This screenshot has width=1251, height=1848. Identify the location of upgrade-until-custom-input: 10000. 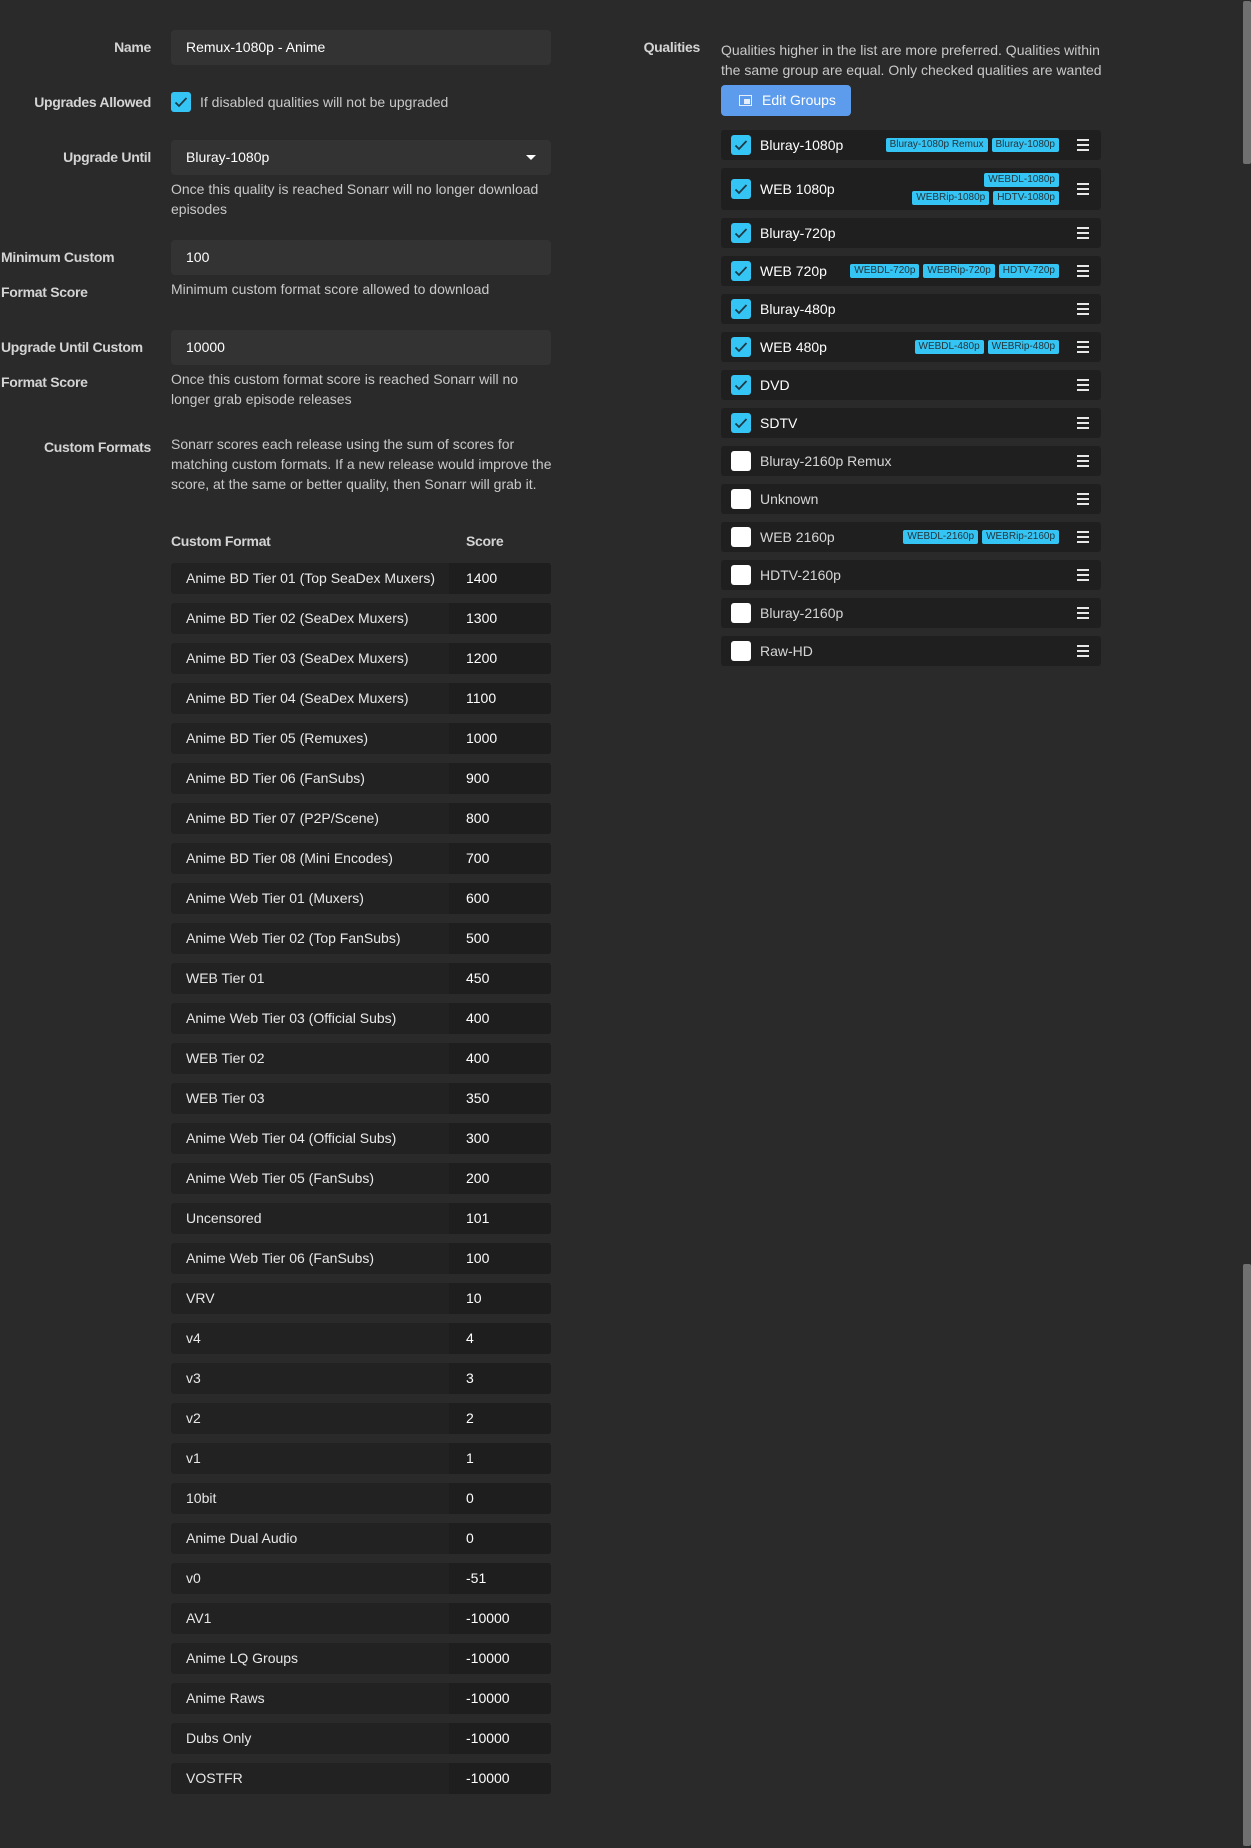
(361, 347).